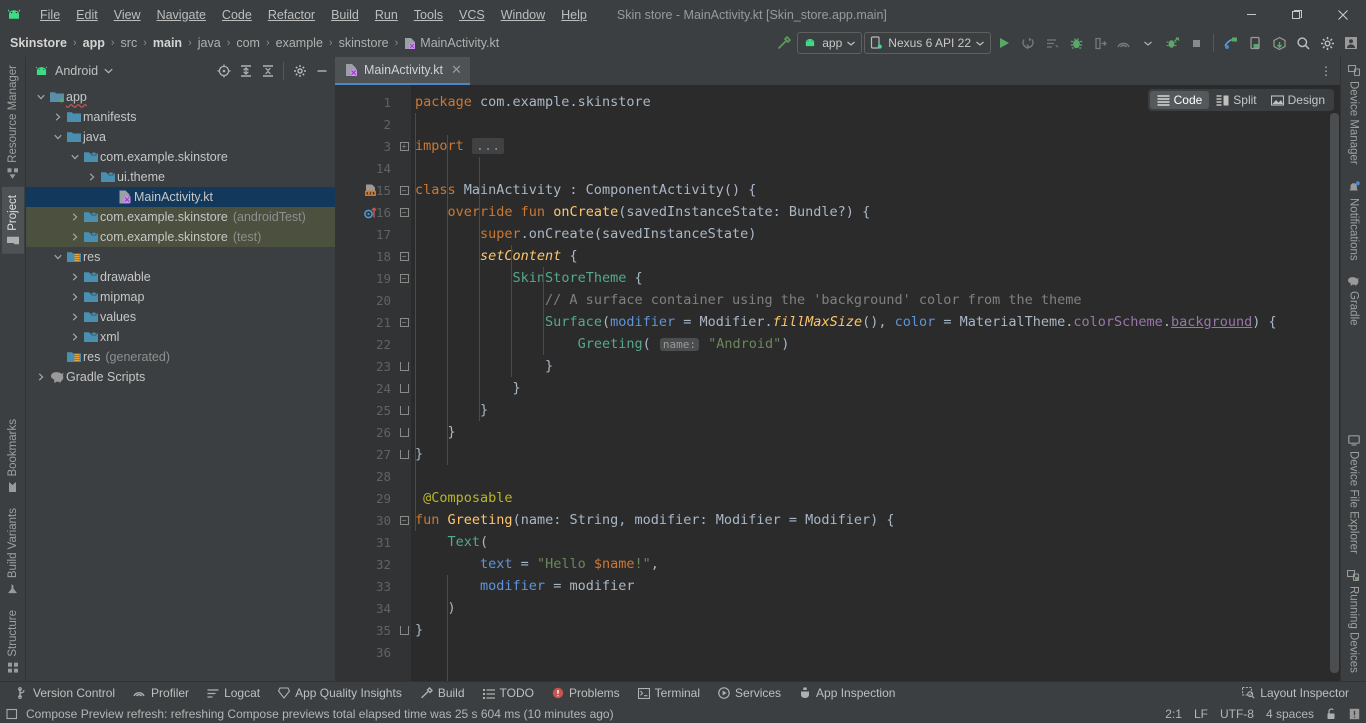  Describe the element at coordinates (1295, 693) in the screenshot. I see `tool-window-layout-inspector: Layout Inspector` at that location.